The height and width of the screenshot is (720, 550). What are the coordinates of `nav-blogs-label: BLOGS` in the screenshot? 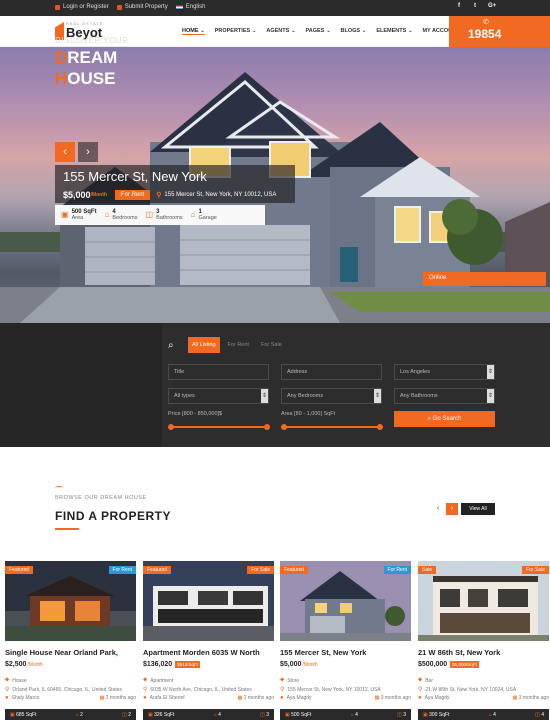 It's located at (351, 31).